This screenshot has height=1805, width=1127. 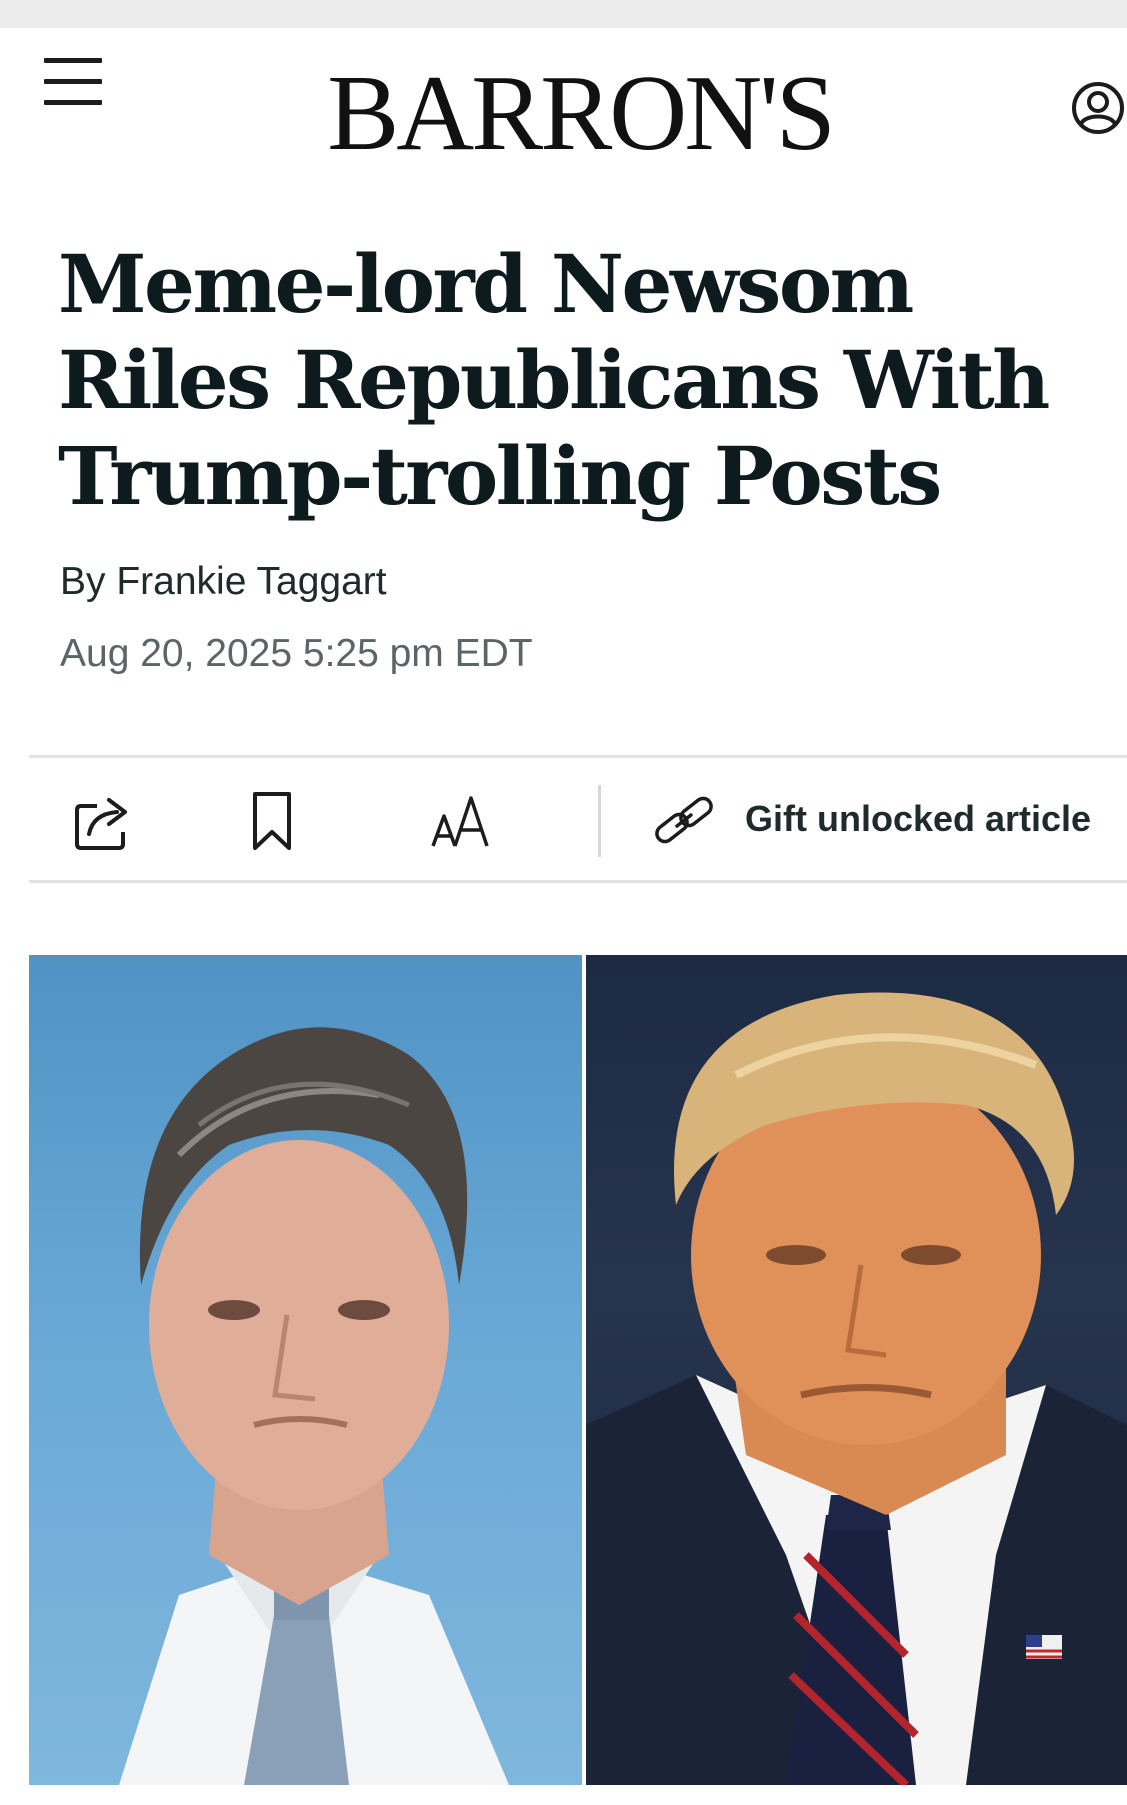 What do you see at coordinates (578, 819) in the screenshot?
I see `article-toolbar: Gift unlocked article` at bounding box center [578, 819].